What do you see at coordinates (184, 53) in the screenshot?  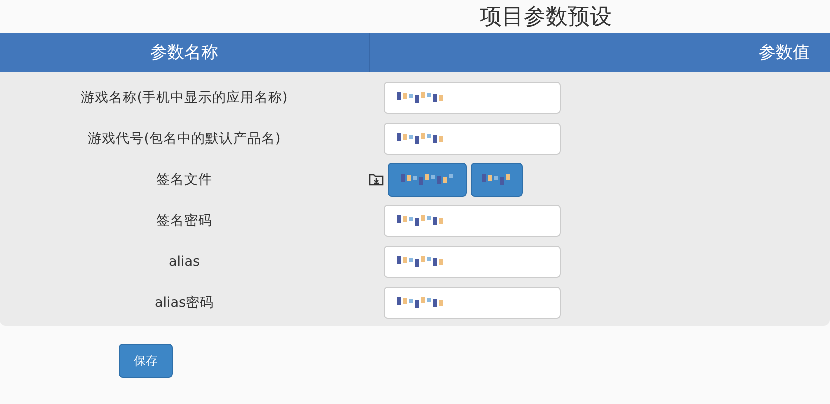 I see `column-header: 参数名称` at bounding box center [184, 53].